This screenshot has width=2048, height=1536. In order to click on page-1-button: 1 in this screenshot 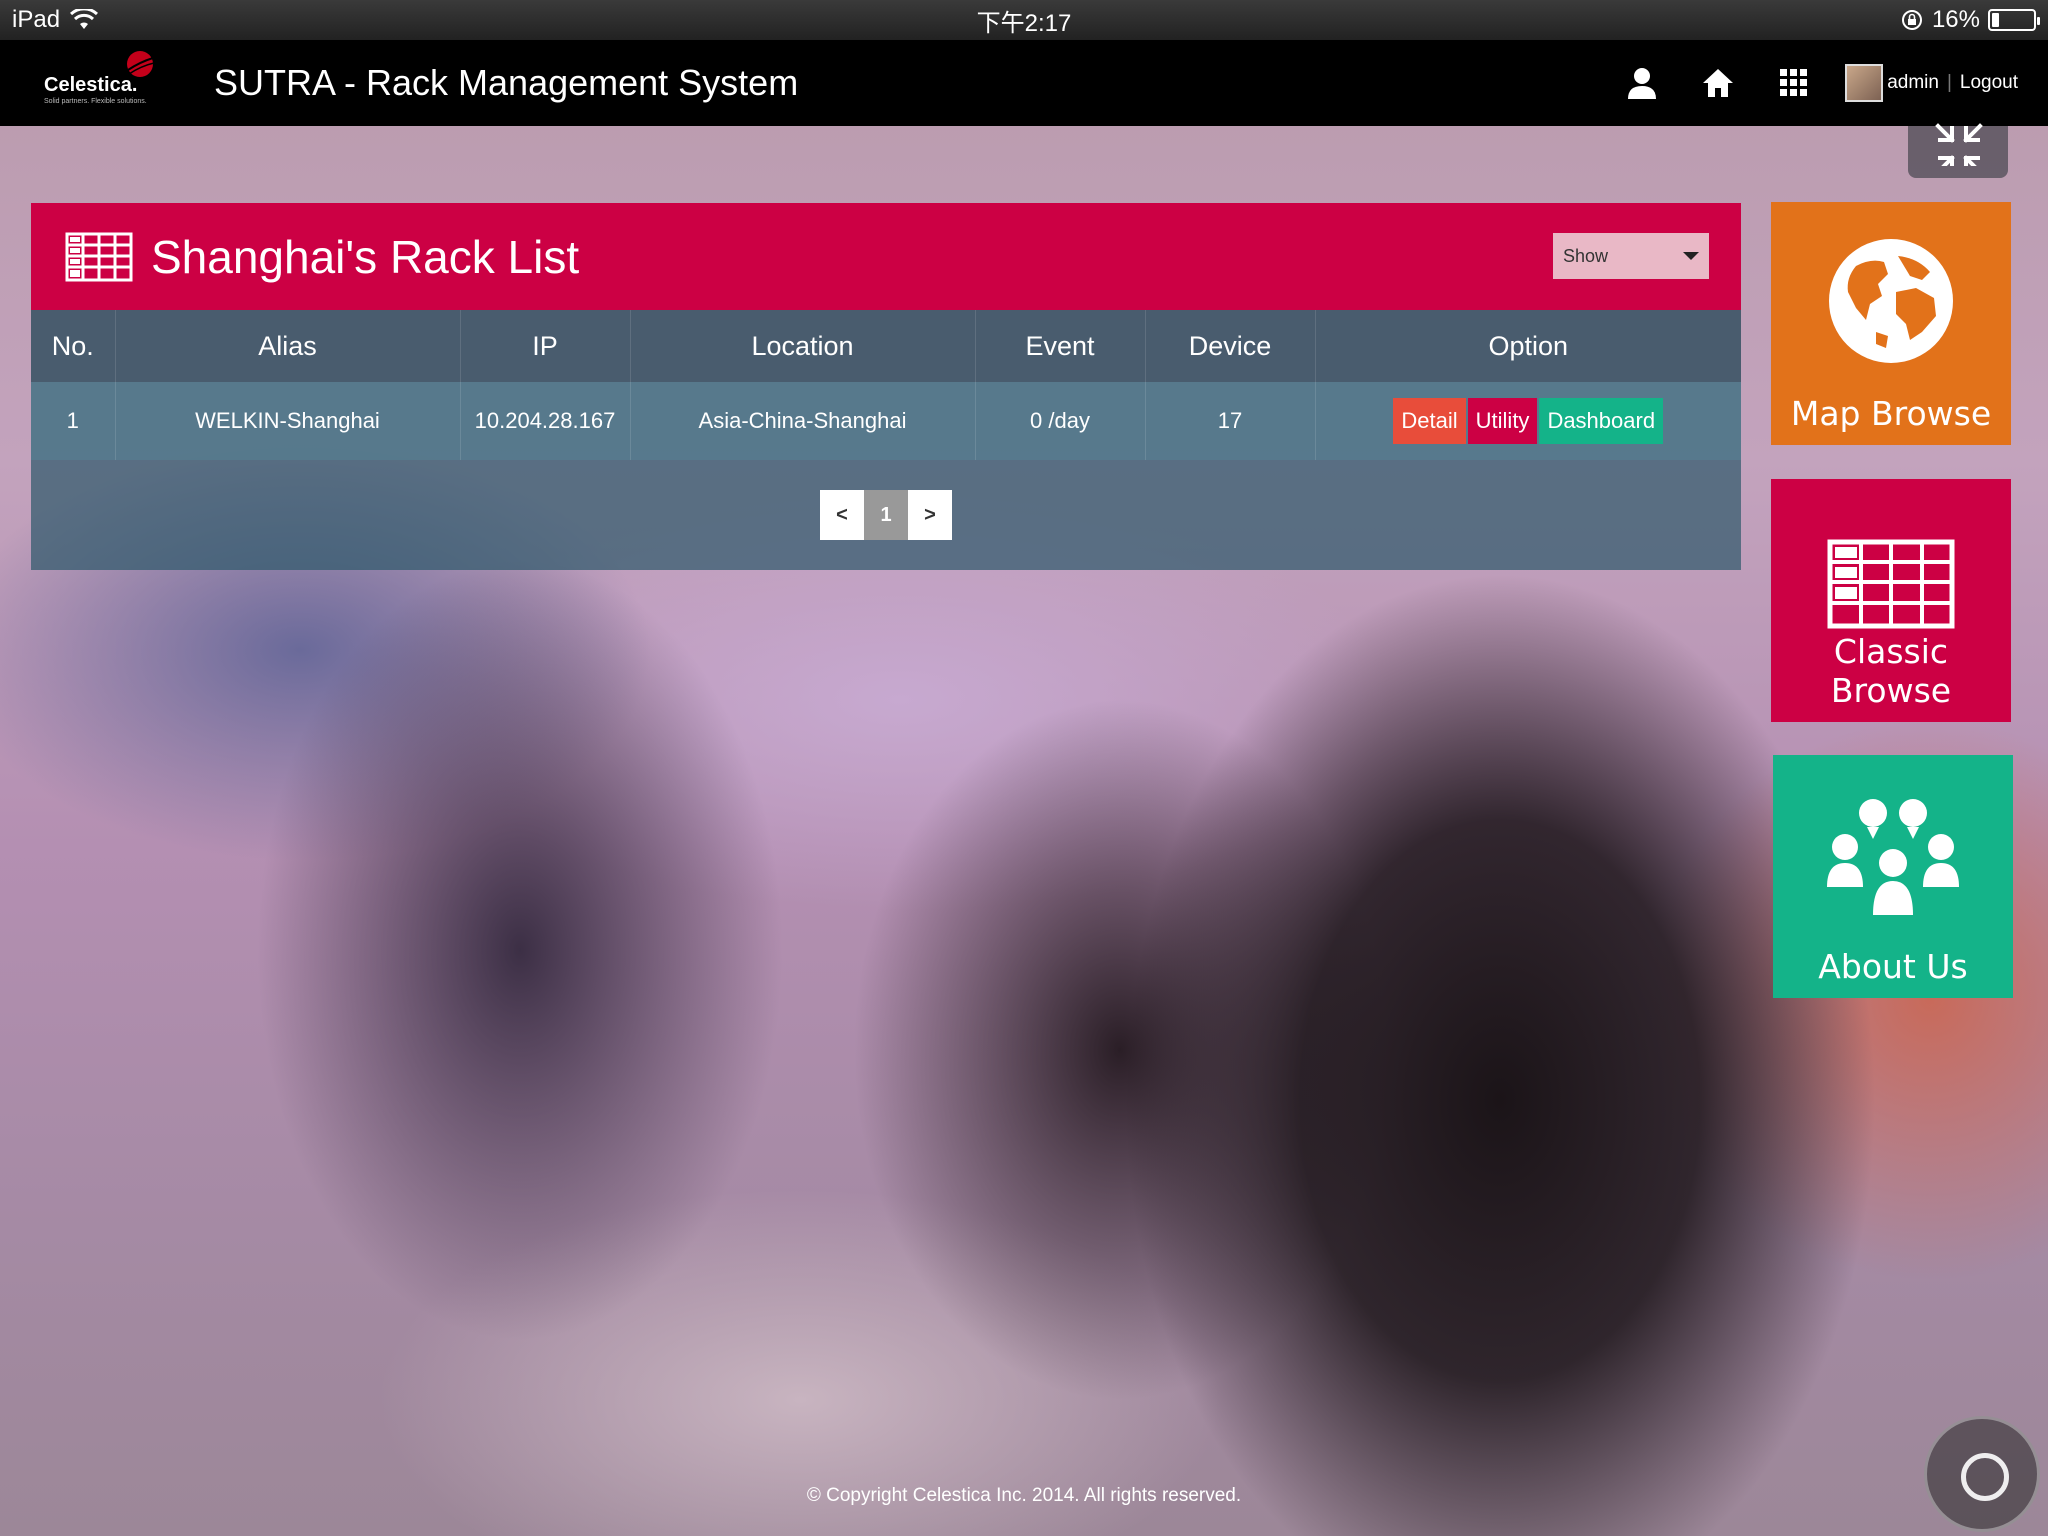, I will do `click(886, 515)`.